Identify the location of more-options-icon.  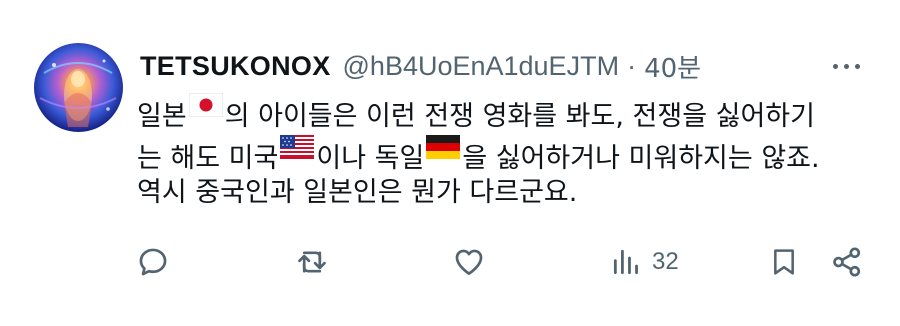
(846, 66).